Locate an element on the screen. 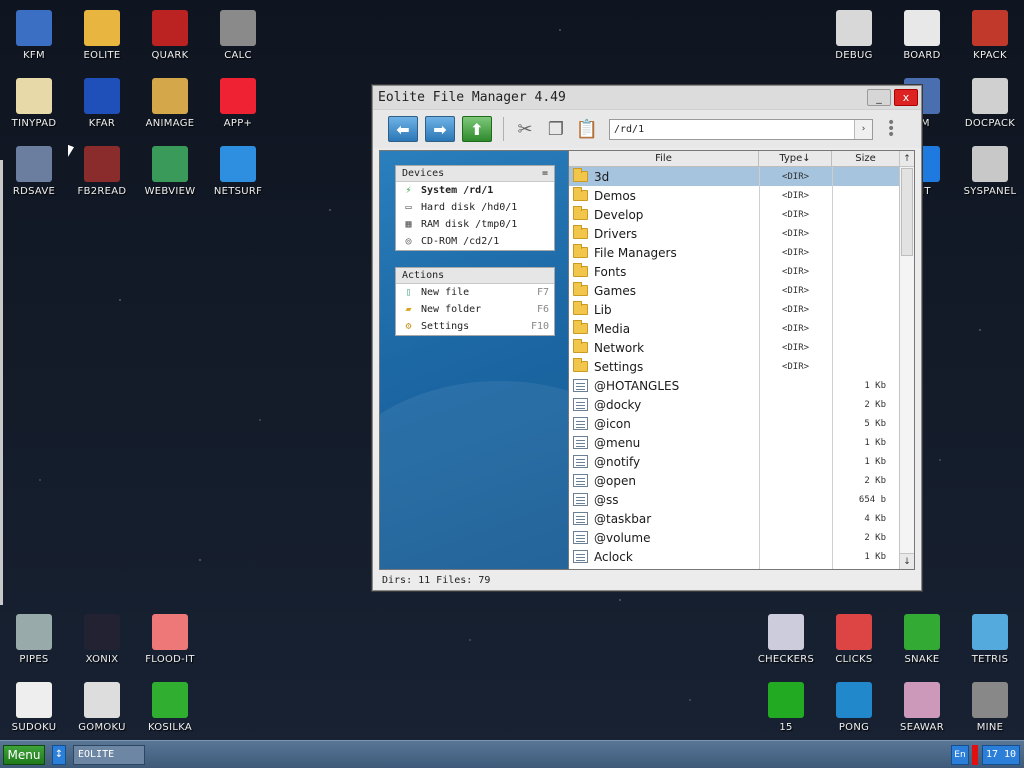  column-size: Size is located at coordinates (866, 158).